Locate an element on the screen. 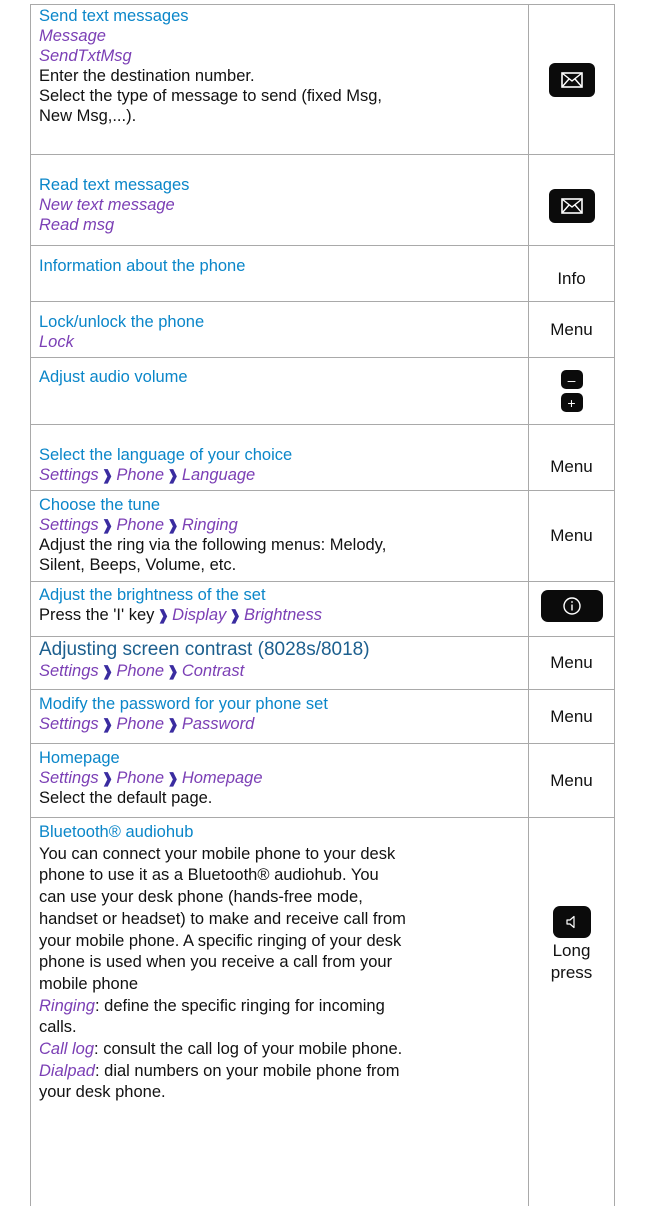 Image resolution: width=645 pixels, height=1206 pixels. row-information: Information about the phone Info is located at coordinates (322, 273).